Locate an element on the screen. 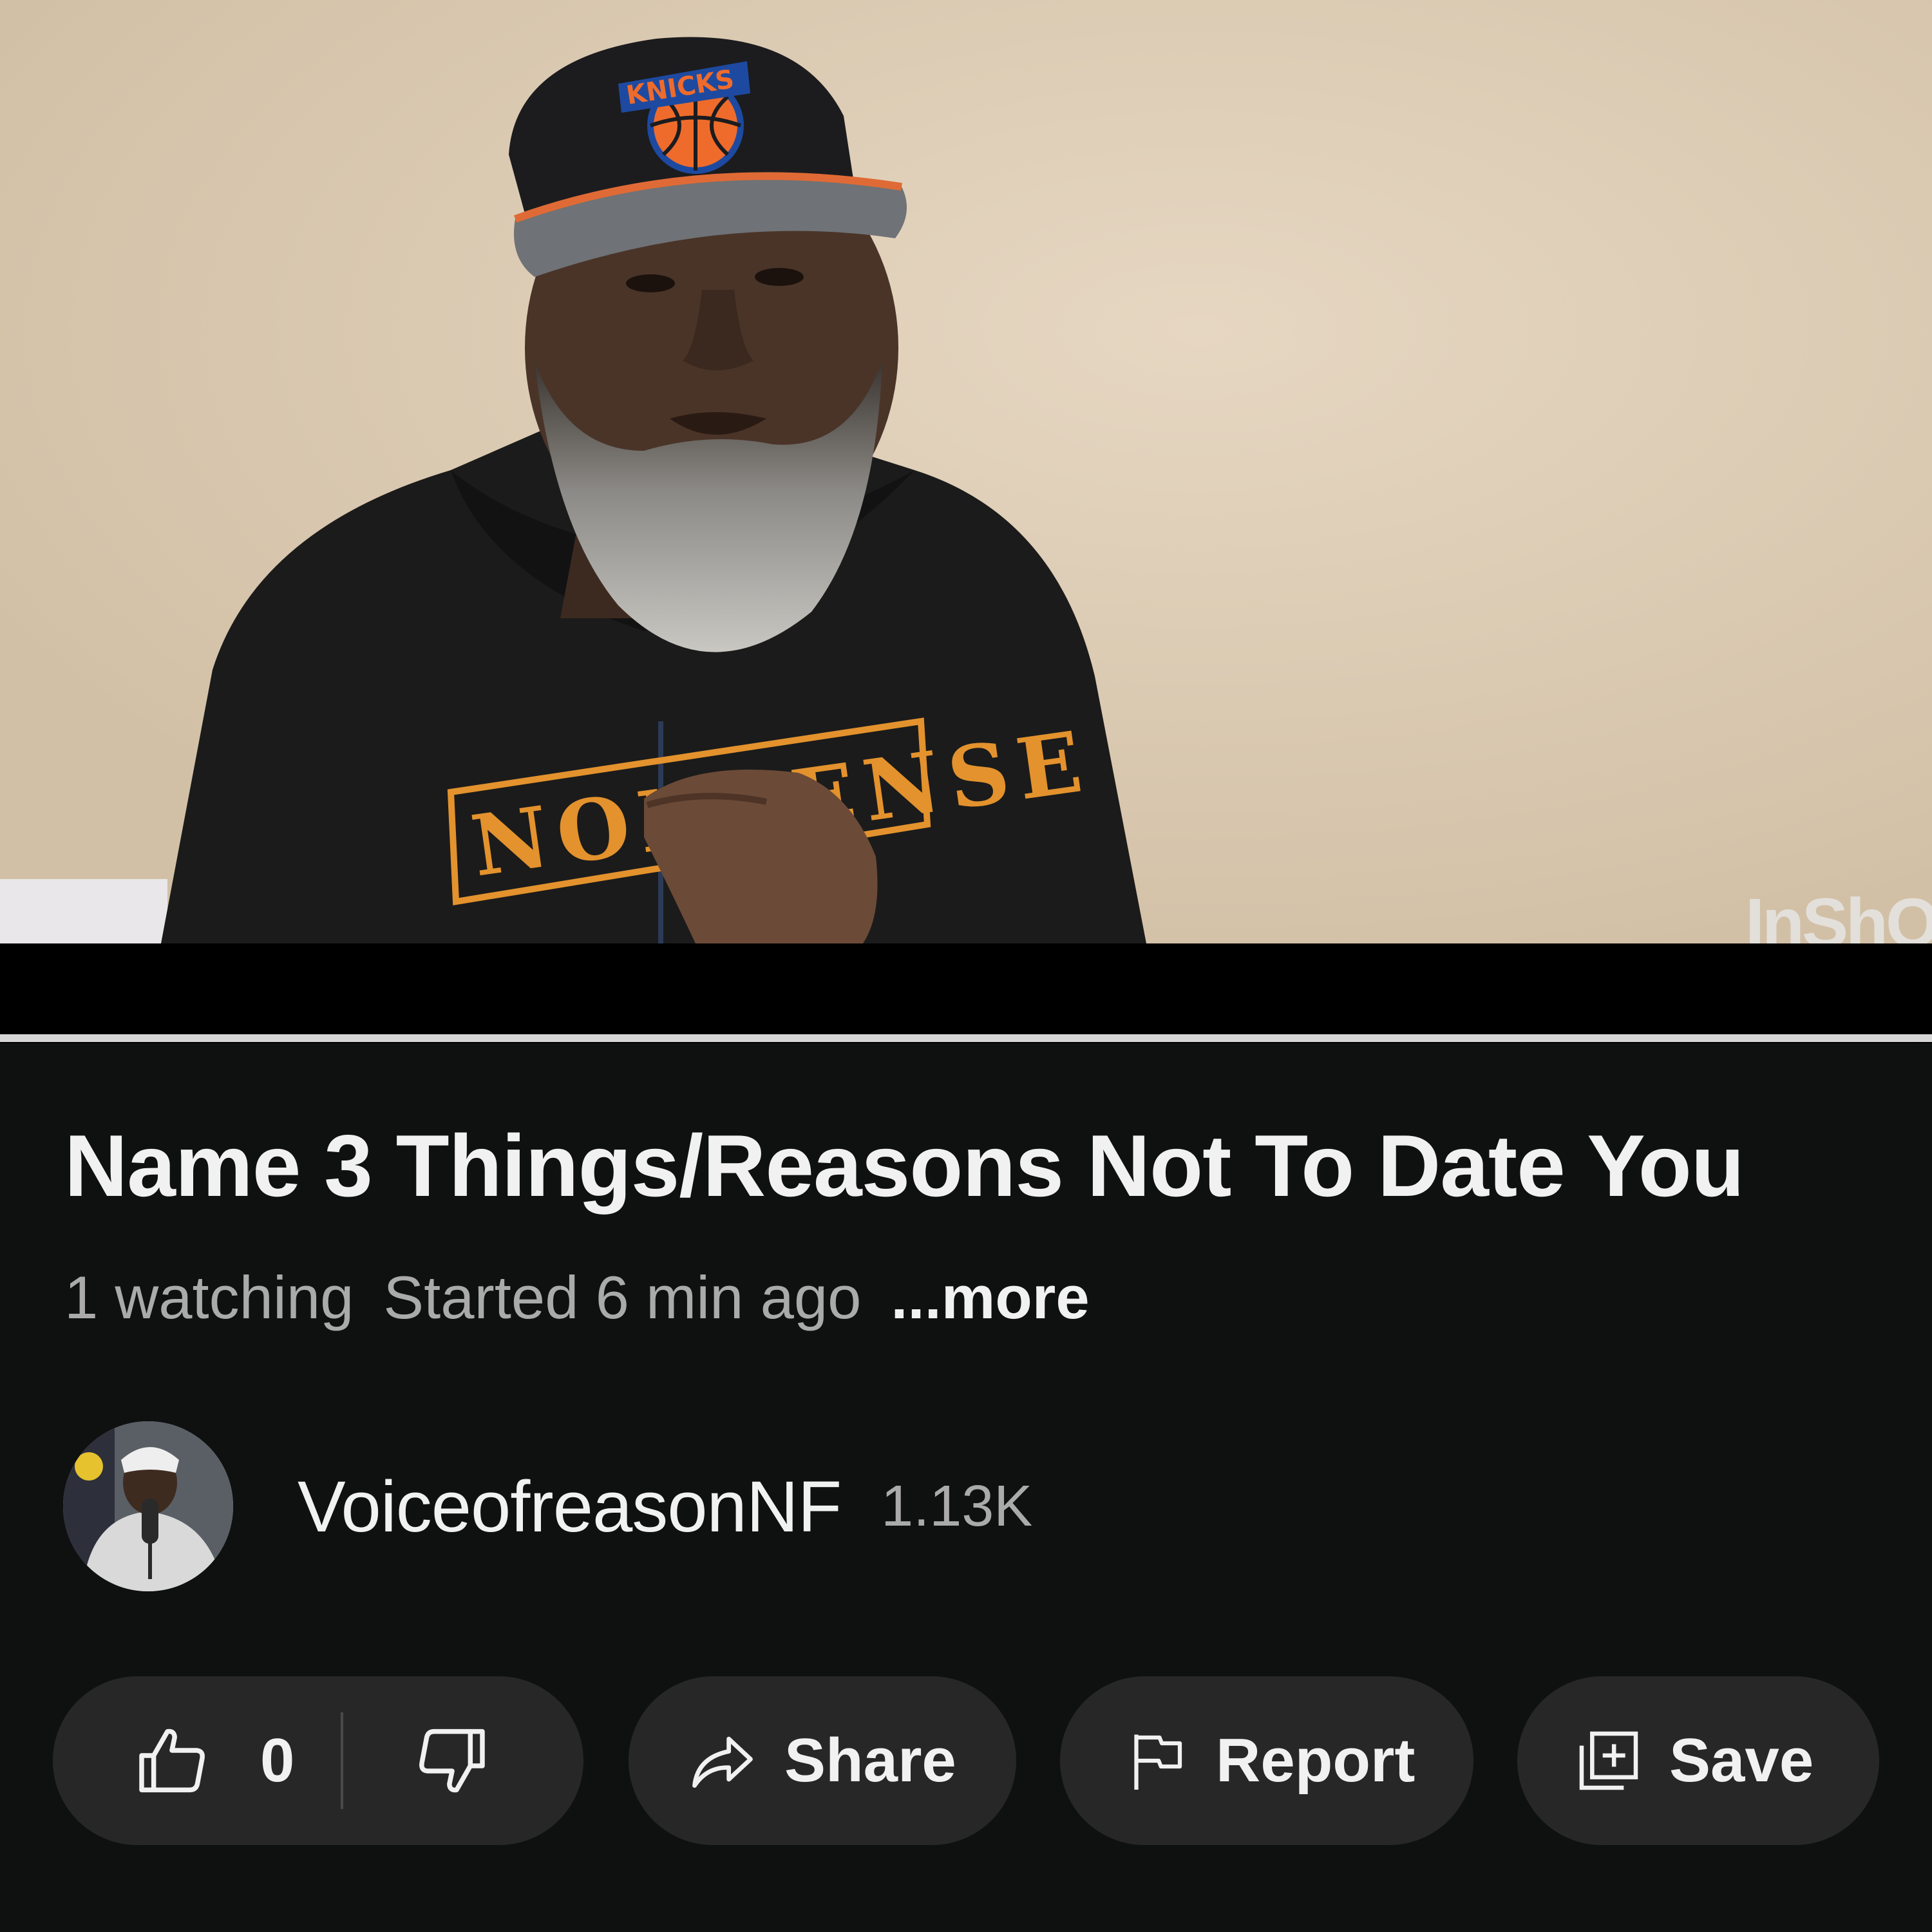 This screenshot has width=1932, height=1932. like-count: 0 is located at coordinates (277, 1760).